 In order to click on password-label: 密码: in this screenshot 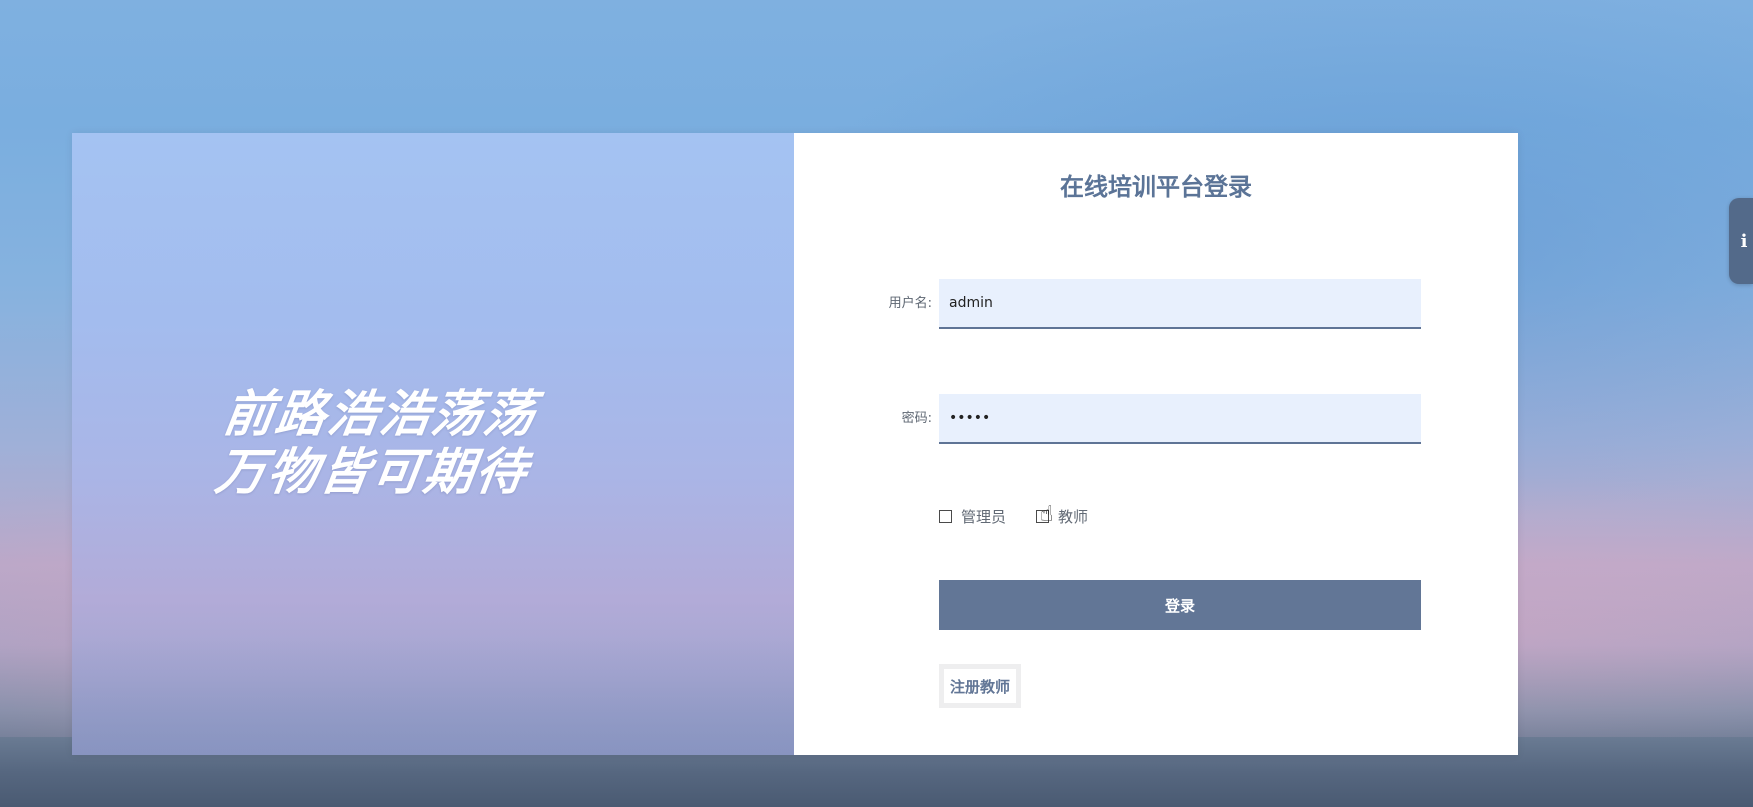, I will do `click(916, 418)`.